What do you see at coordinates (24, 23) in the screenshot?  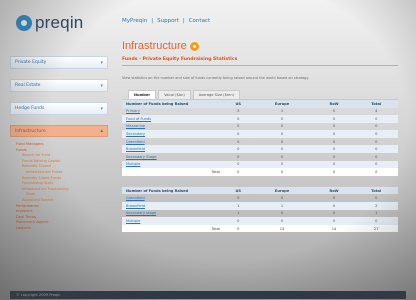 I see `preqin-logo-icon` at bounding box center [24, 23].